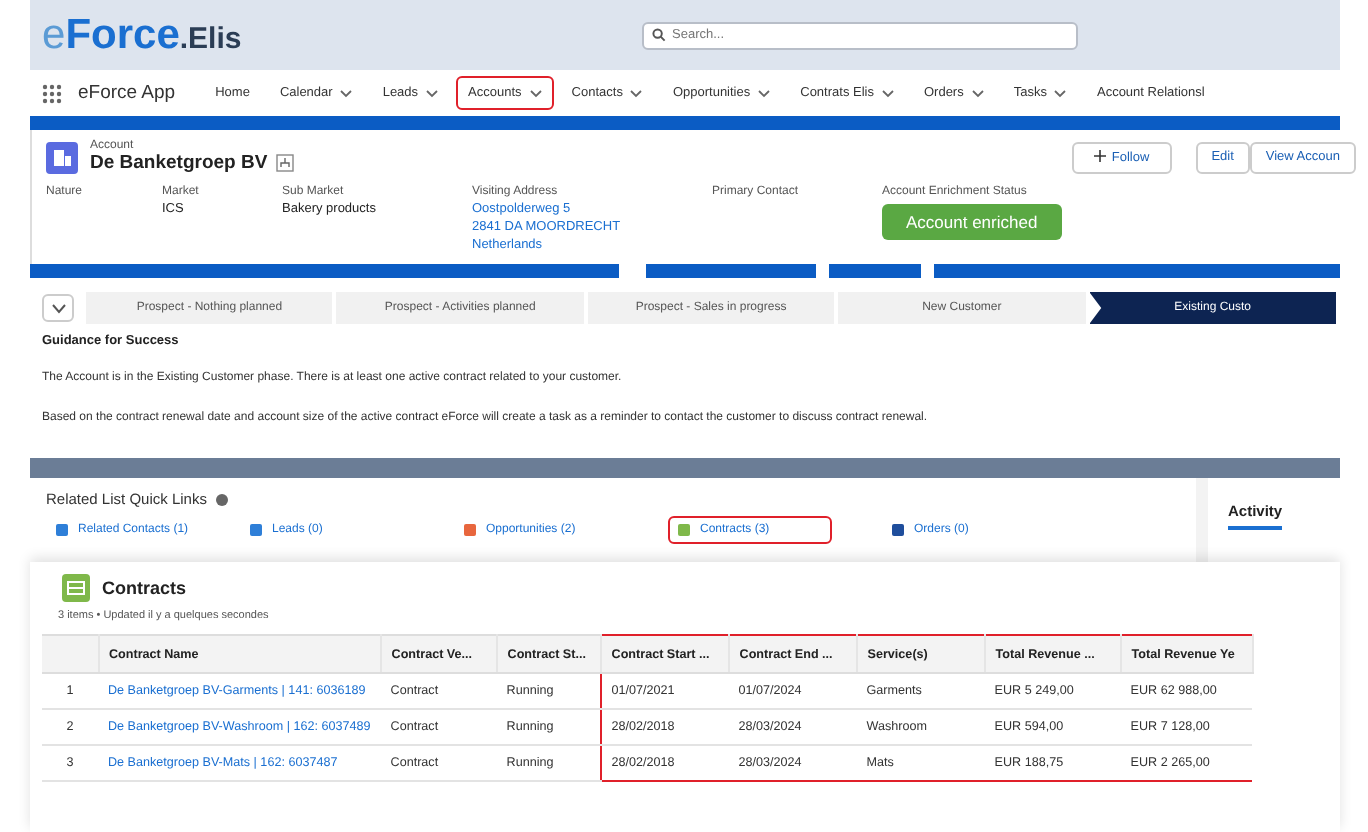 Image resolution: width=1368 pixels, height=832 pixels. Describe the element at coordinates (127, 93) in the screenshot. I see `app-name: eForce App` at that location.